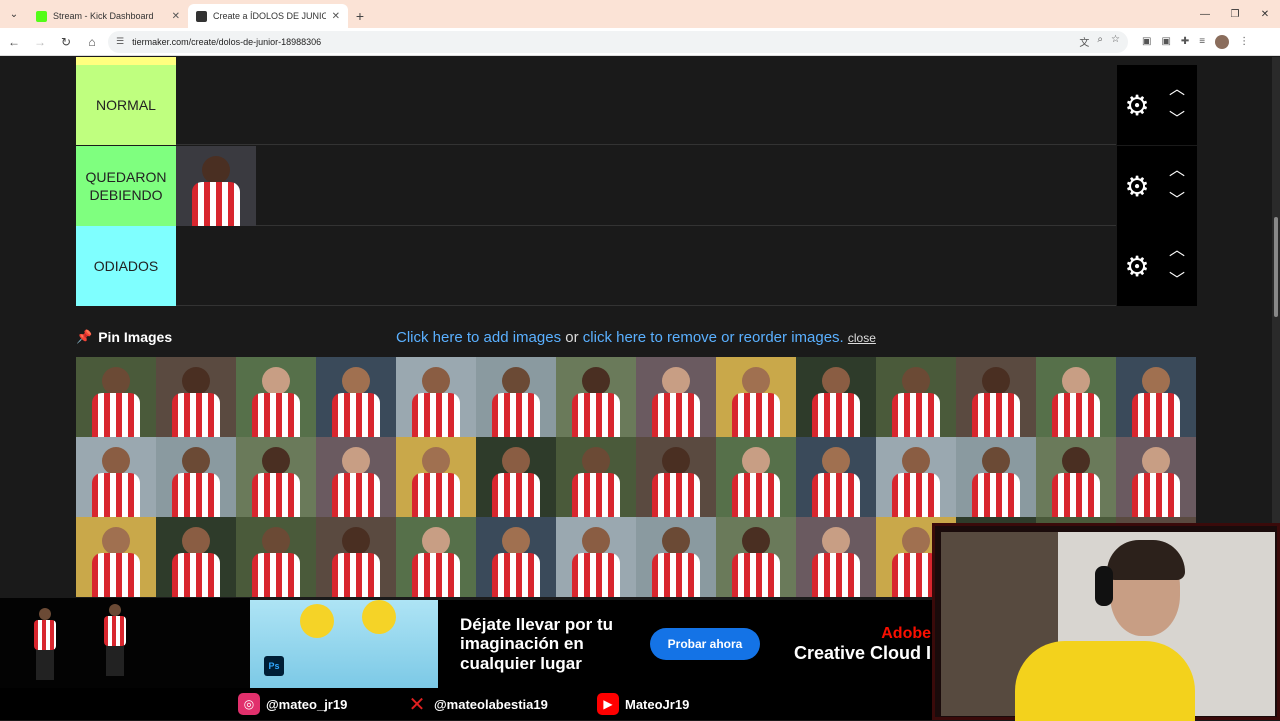 This screenshot has height=721, width=1280. I want to click on kick-favicon-icon, so click(41, 16).